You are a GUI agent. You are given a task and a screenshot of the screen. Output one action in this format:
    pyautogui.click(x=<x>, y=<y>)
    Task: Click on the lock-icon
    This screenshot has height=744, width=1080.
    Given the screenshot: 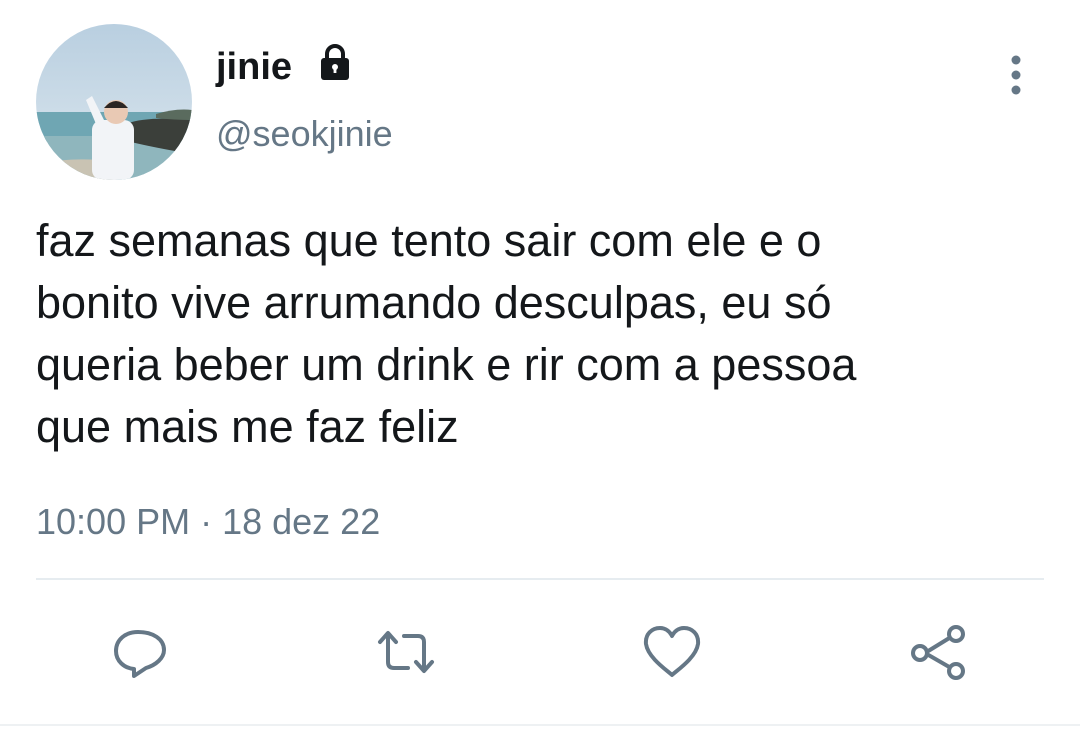 What is the action you would take?
    pyautogui.click(x=335, y=62)
    